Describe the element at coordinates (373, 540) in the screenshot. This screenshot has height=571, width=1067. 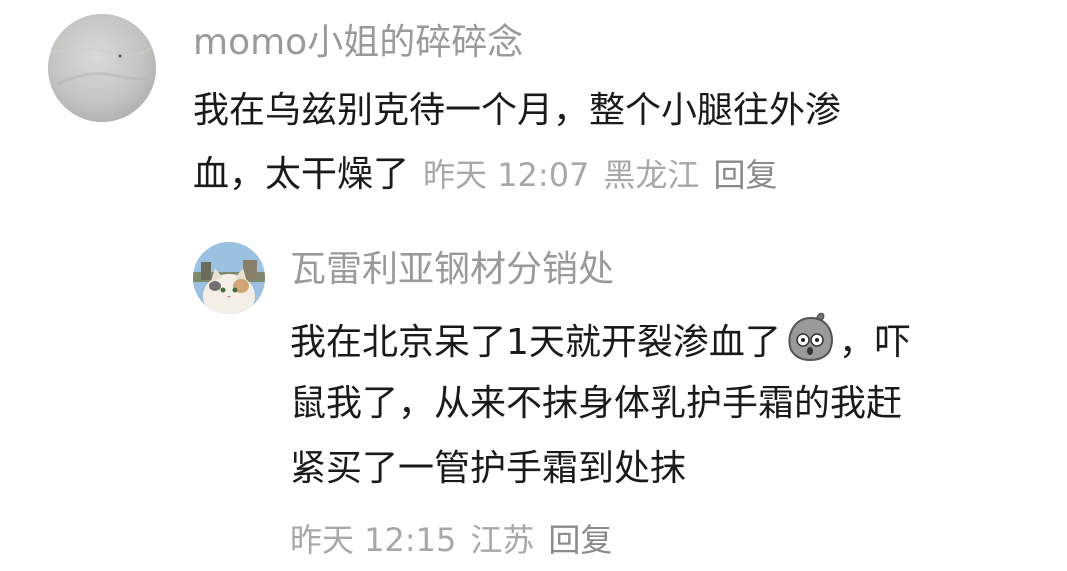
I see `reply-time: 昨天 12:15` at that location.